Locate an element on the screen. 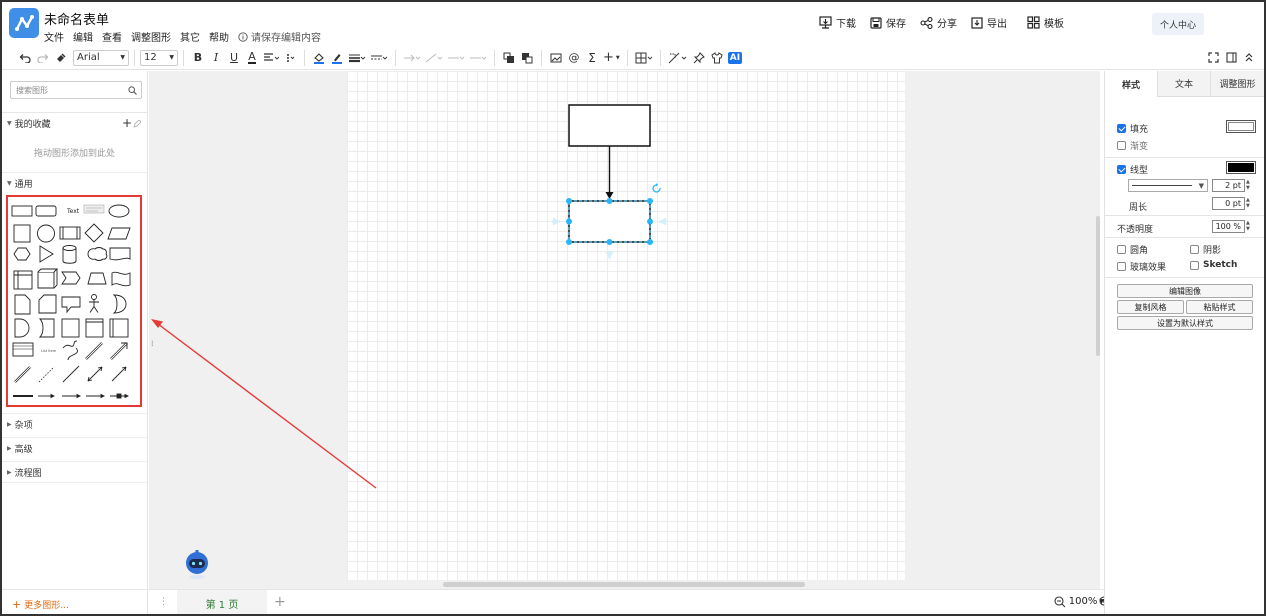  shape-circle is located at coordinates (46, 233).